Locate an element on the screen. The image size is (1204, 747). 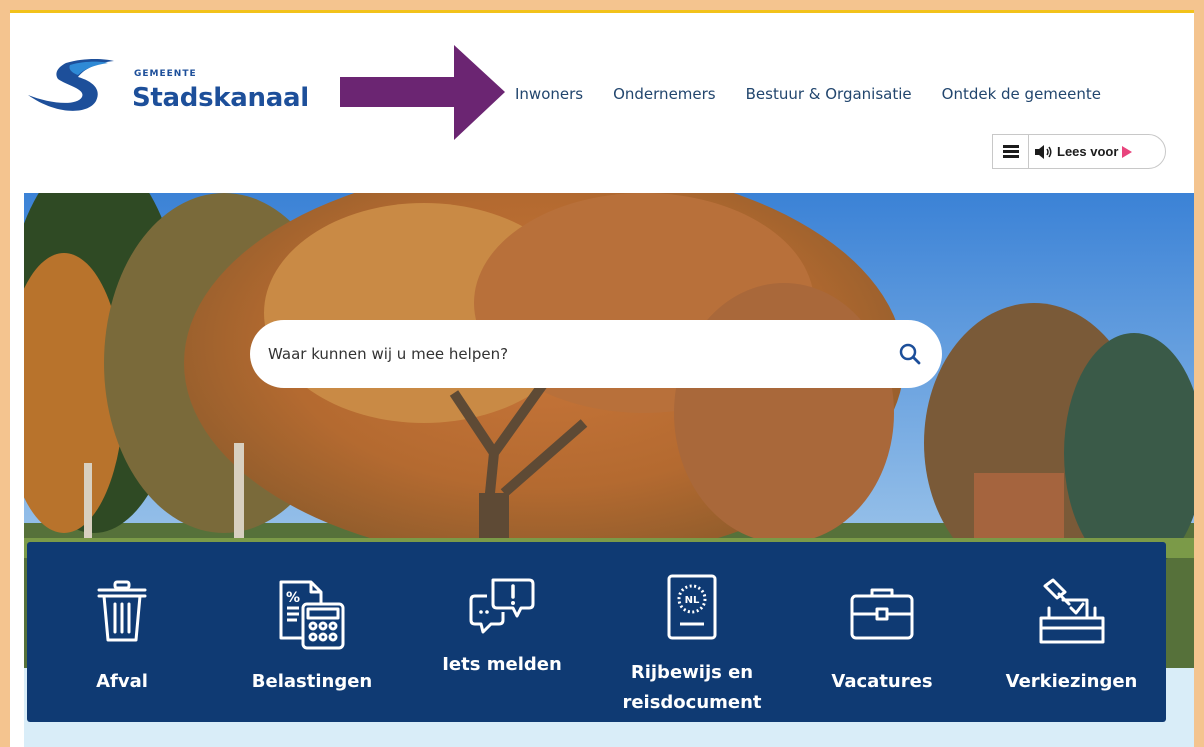
site-logo: GEMEENTE Stadskanaal is located at coordinates (171, 90).